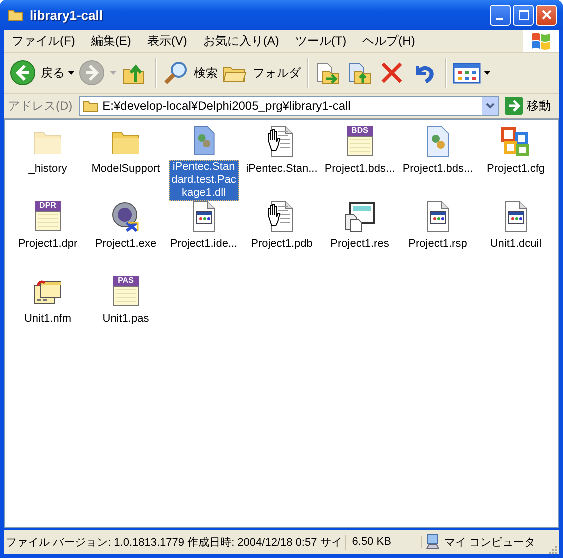 The height and width of the screenshot is (558, 563). What do you see at coordinates (552, 549) in the screenshot?
I see `resize-grip-icon` at bounding box center [552, 549].